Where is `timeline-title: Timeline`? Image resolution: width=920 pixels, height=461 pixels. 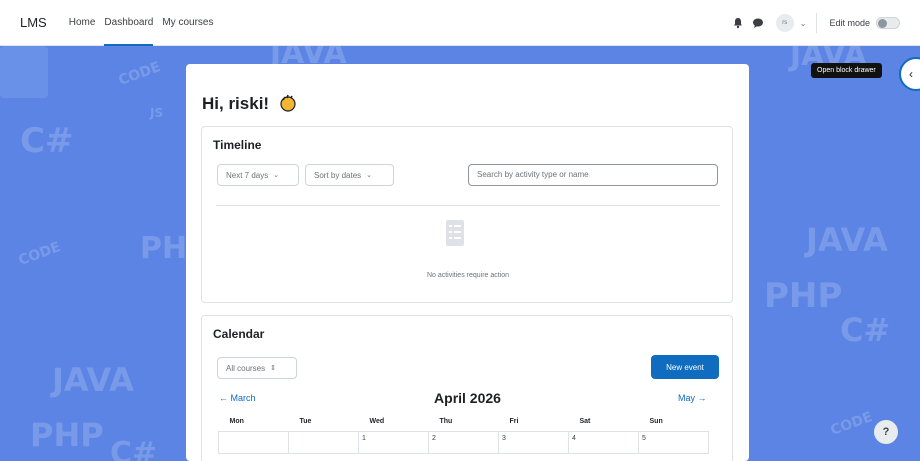
timeline-title: Timeline is located at coordinates (237, 145).